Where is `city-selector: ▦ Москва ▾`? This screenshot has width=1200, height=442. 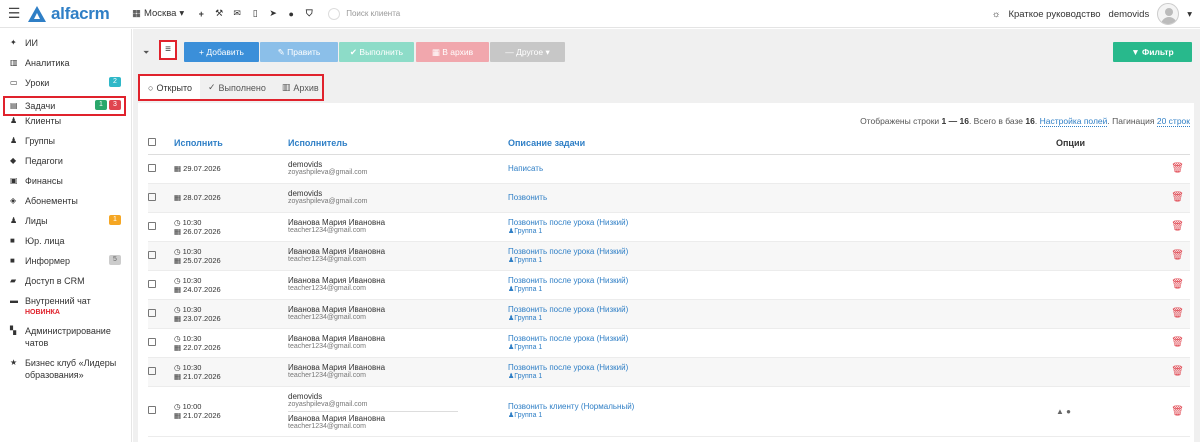
city-selector: ▦ Москва ▾ is located at coordinates (158, 13).